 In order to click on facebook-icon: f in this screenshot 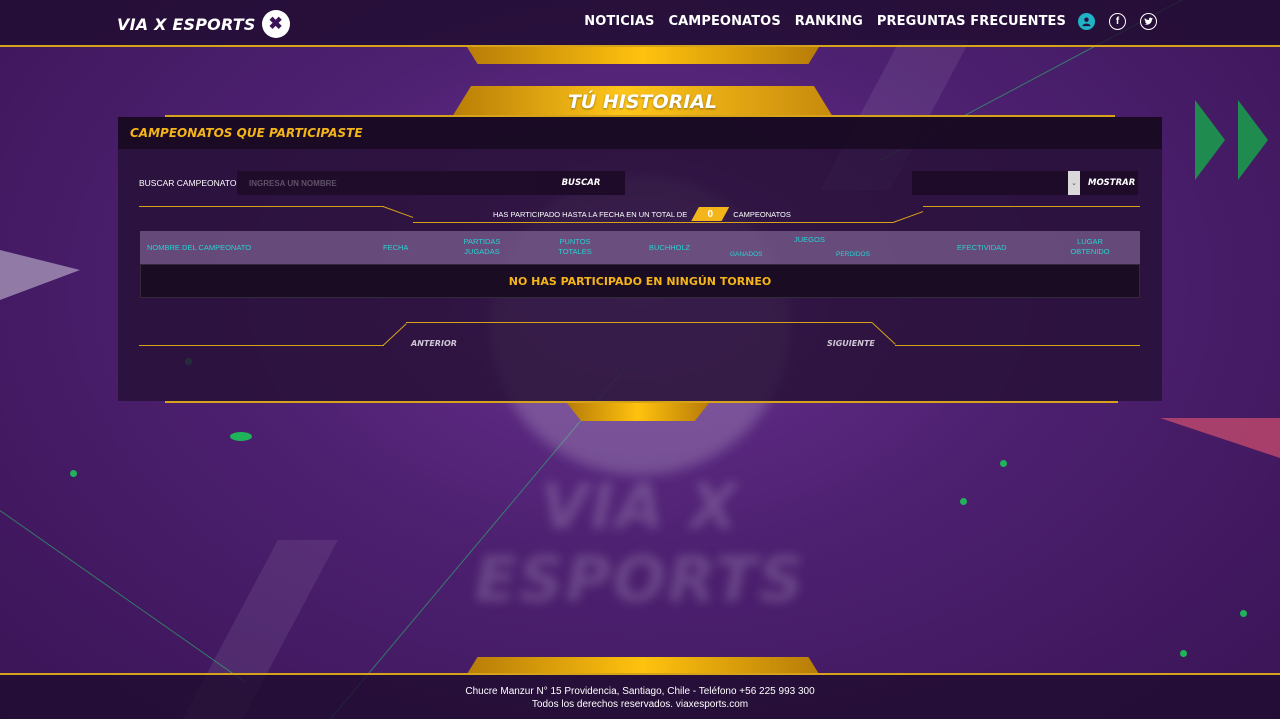, I will do `click(1117, 21)`.